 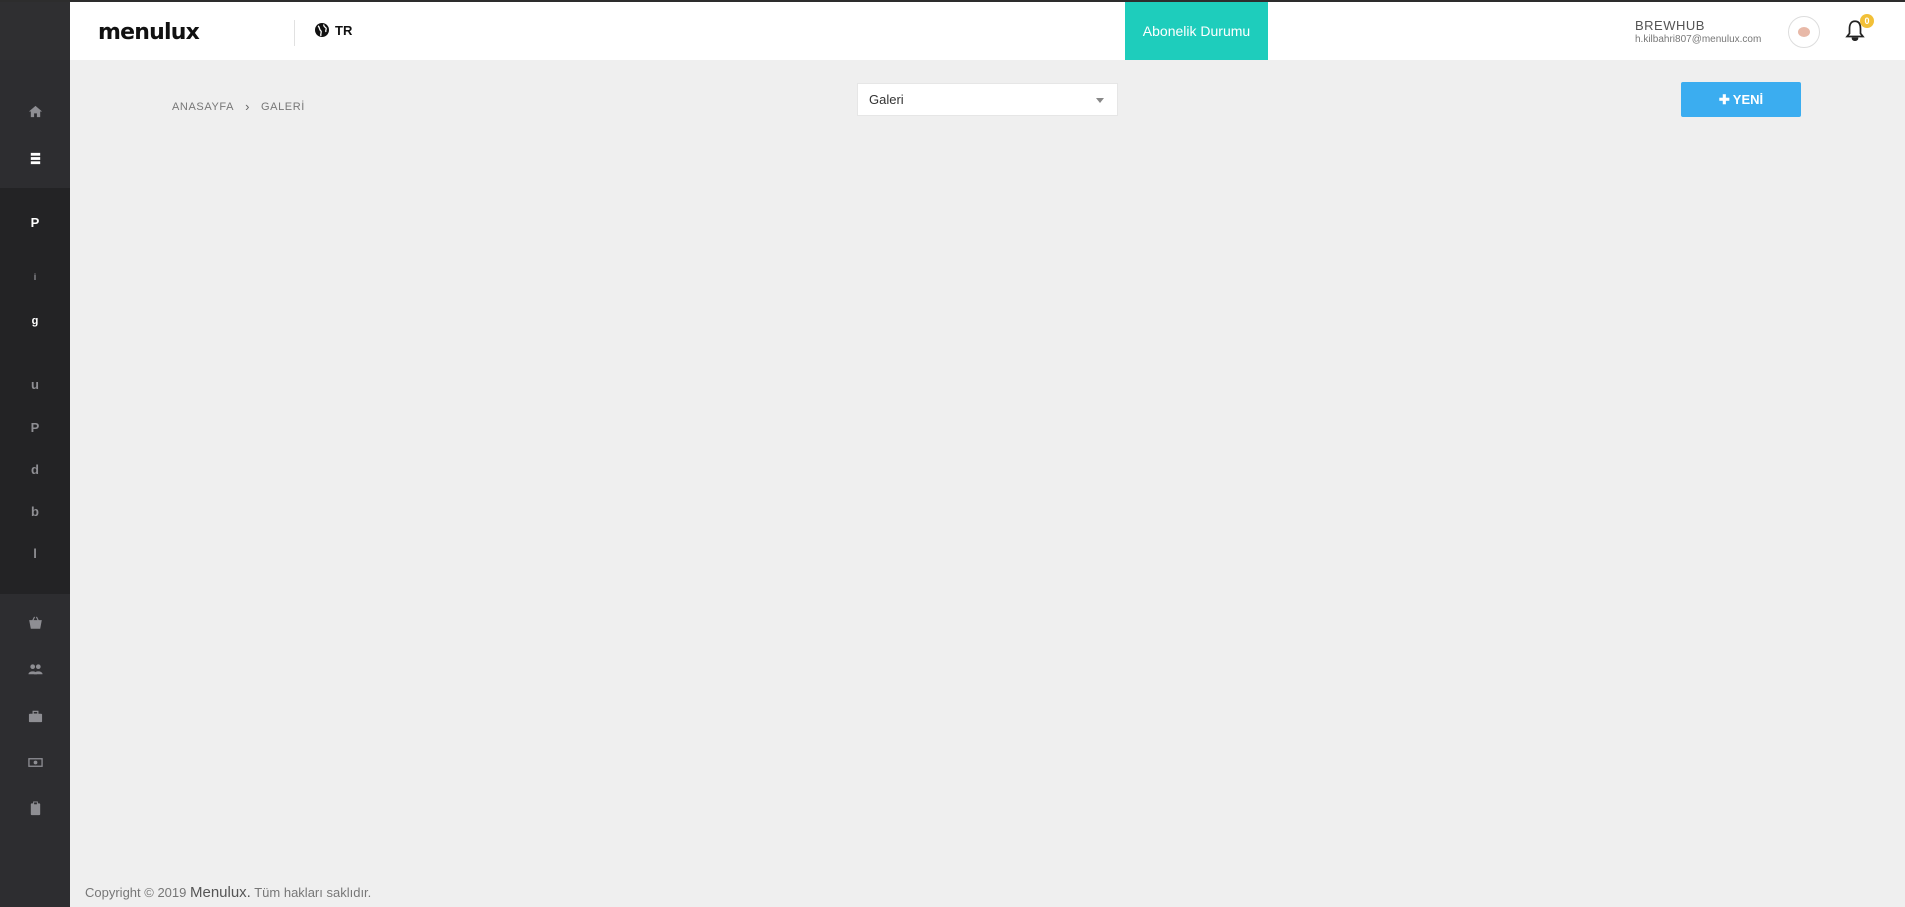 I want to click on user-info: BREWHUB h.kilbahri807@menulux.com, so click(x=1698, y=31).